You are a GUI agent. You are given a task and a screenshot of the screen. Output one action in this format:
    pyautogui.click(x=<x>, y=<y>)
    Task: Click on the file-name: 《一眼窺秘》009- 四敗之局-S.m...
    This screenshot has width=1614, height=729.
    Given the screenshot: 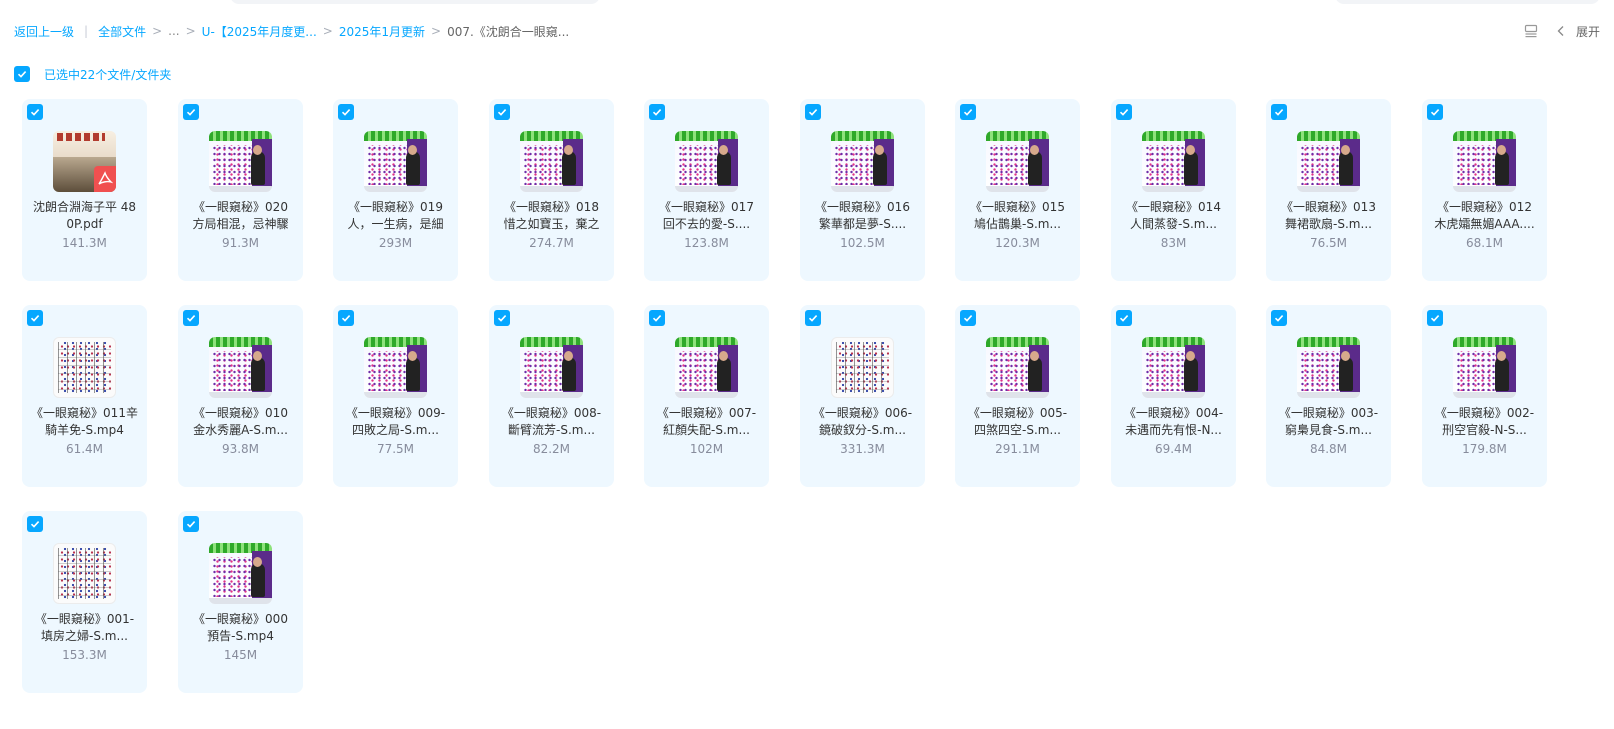 What is the action you would take?
    pyautogui.click(x=395, y=422)
    